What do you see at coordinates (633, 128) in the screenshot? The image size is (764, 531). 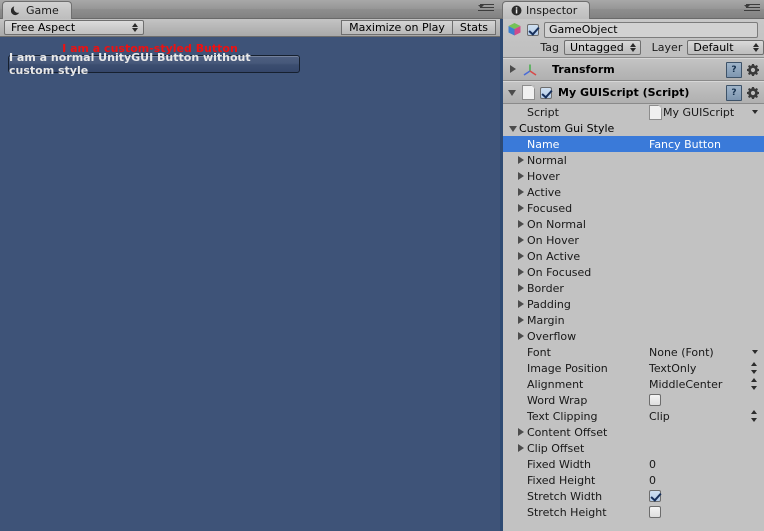 I see `custom-gui-style-group-row: Custom Gui Style` at bounding box center [633, 128].